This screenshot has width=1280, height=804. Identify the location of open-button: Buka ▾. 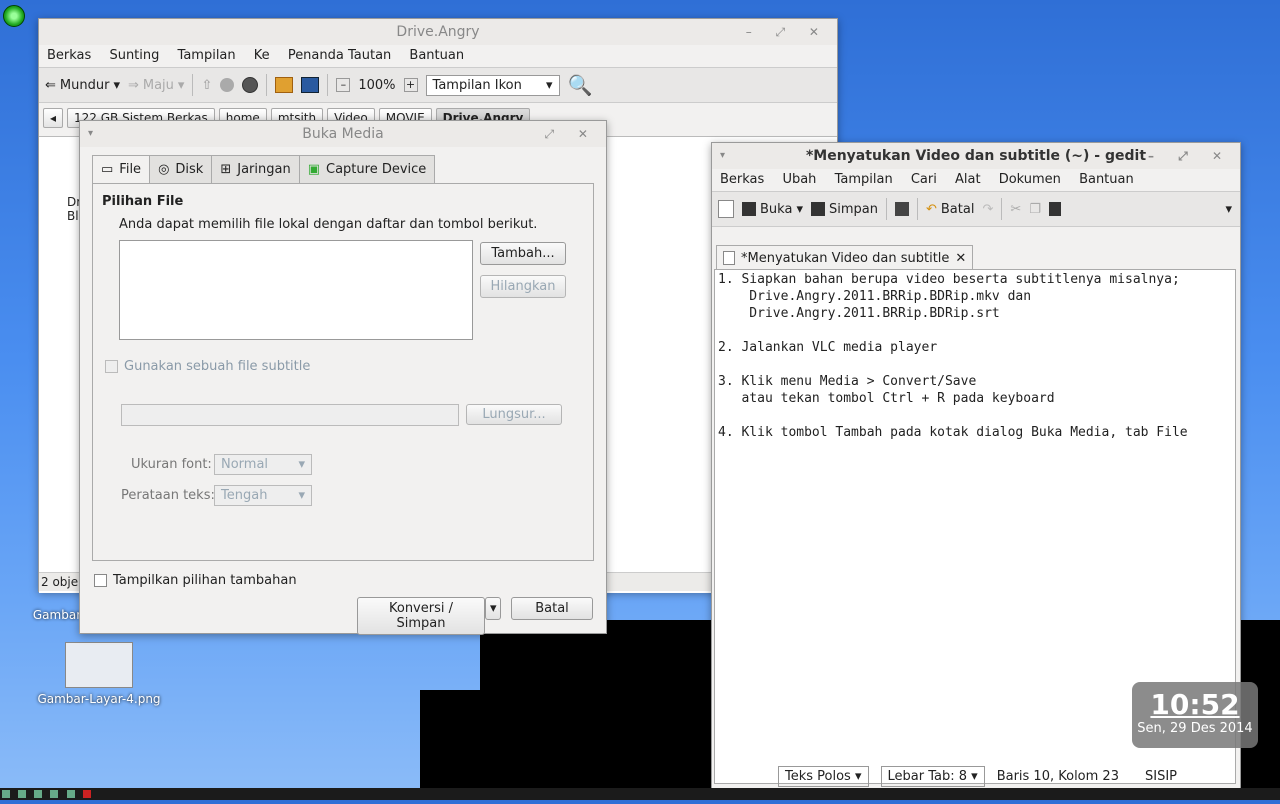
(772, 209).